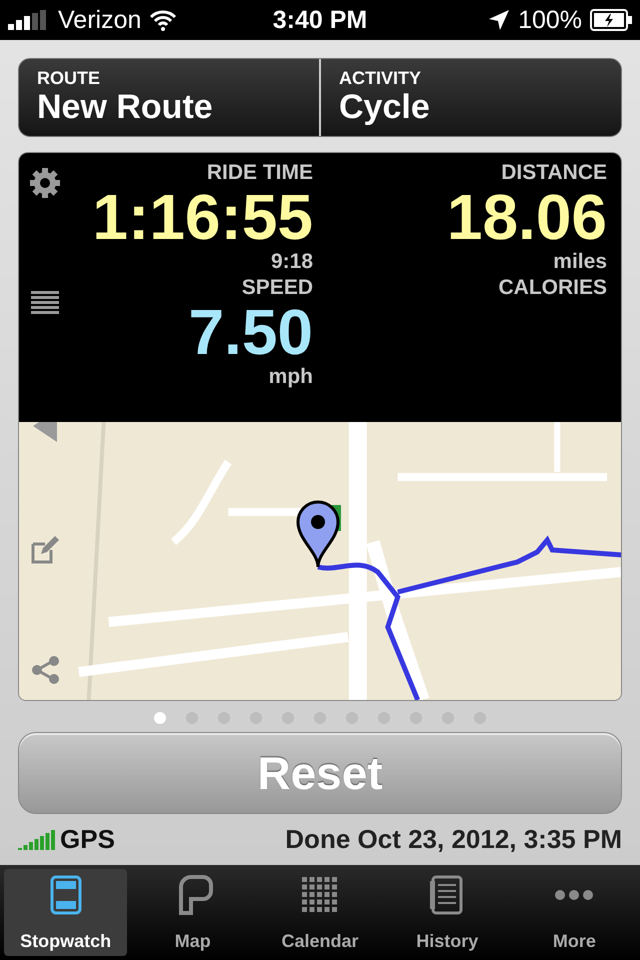 The width and height of the screenshot is (640, 960). Describe the element at coordinates (318, 535) in the screenshot. I see `map-pin-icon` at that location.